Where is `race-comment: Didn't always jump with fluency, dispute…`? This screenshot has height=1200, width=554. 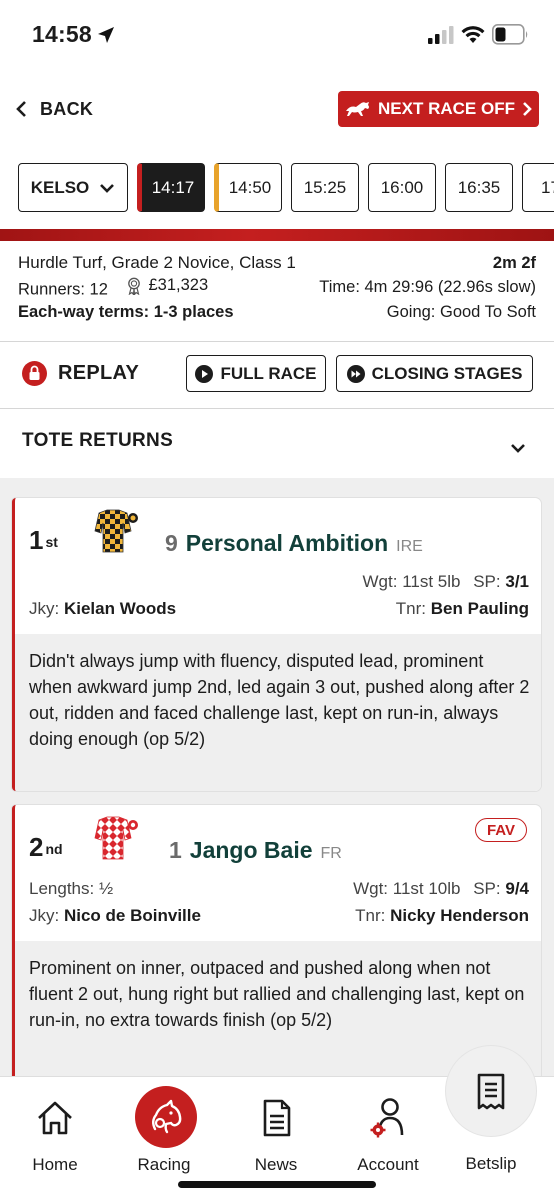 race-comment: Didn't always jump with fluency, dispute… is located at coordinates (278, 712).